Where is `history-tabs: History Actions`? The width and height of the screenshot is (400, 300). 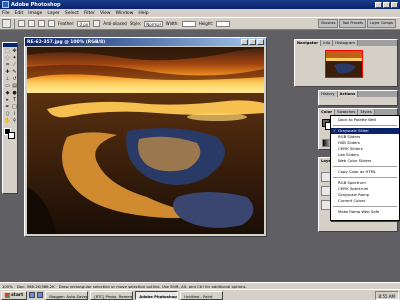 history-tabs: History Actions is located at coordinates (358, 94).